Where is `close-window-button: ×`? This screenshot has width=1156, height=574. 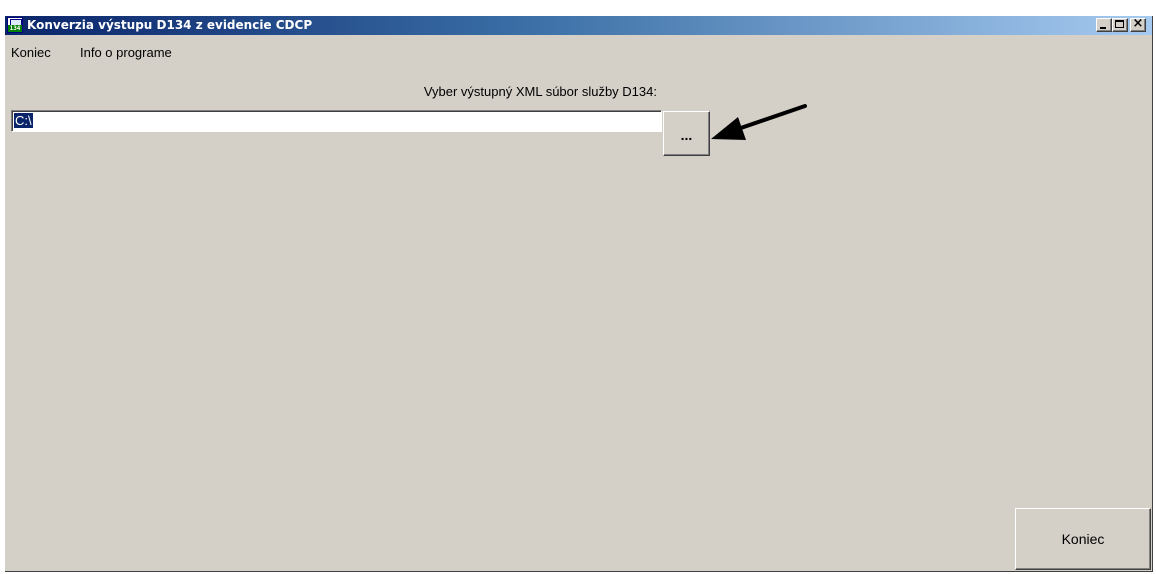 close-window-button: × is located at coordinates (1138, 24).